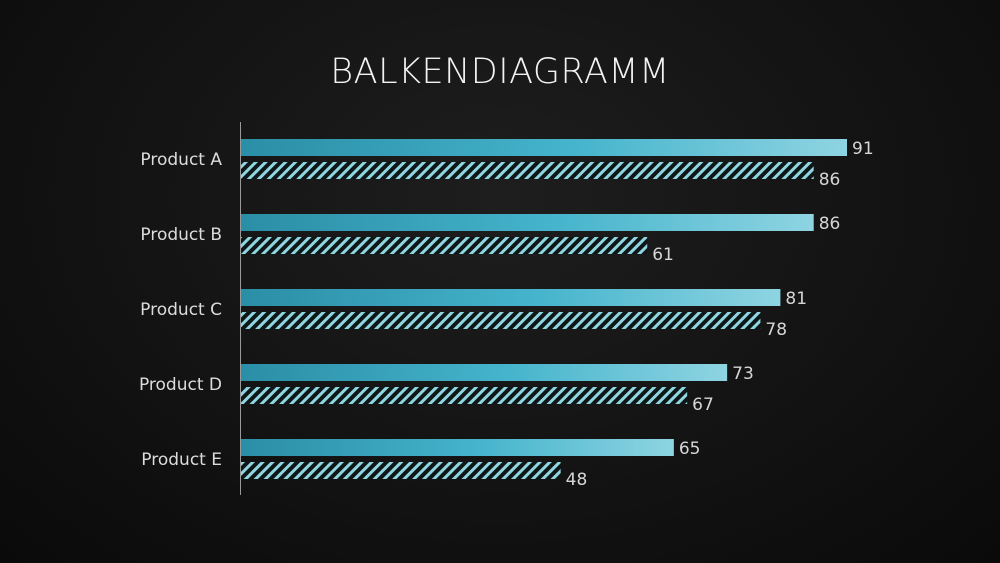  Describe the element at coordinates (863, 149) in the screenshot. I see `data-label: 91` at that location.